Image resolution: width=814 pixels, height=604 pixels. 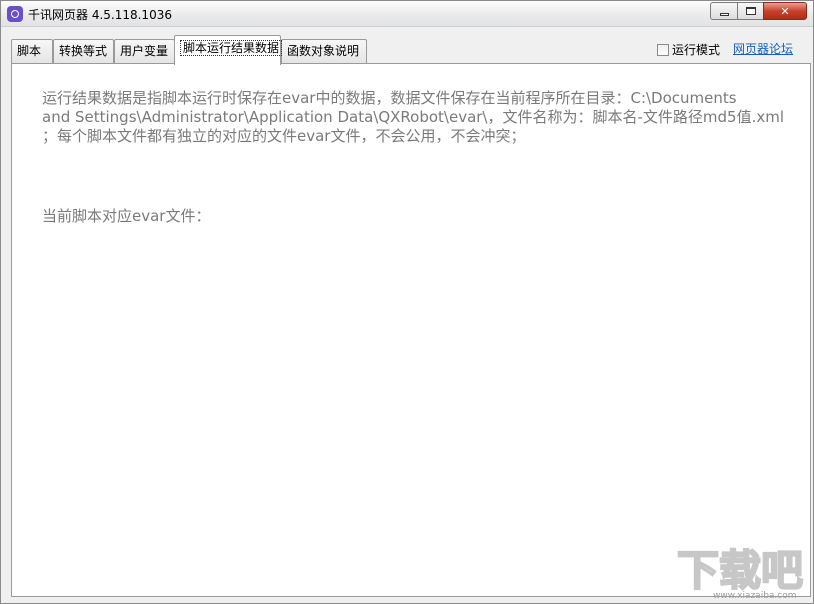 I want to click on tab-label: 用户变量, so click(x=144, y=51).